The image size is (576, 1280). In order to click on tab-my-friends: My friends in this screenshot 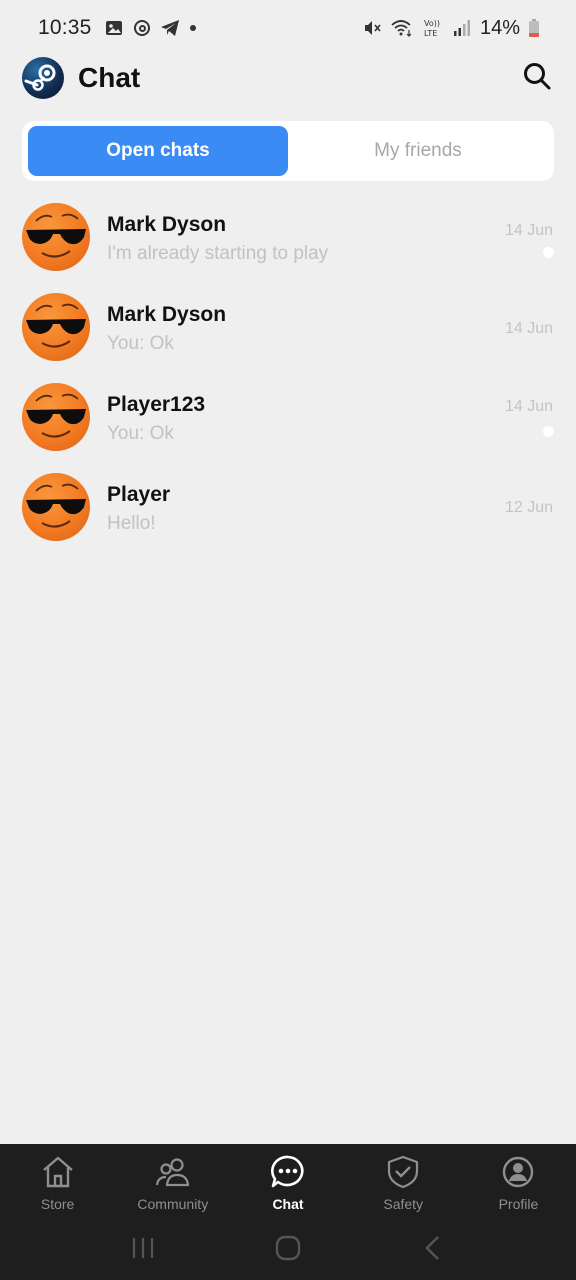, I will do `click(418, 151)`.